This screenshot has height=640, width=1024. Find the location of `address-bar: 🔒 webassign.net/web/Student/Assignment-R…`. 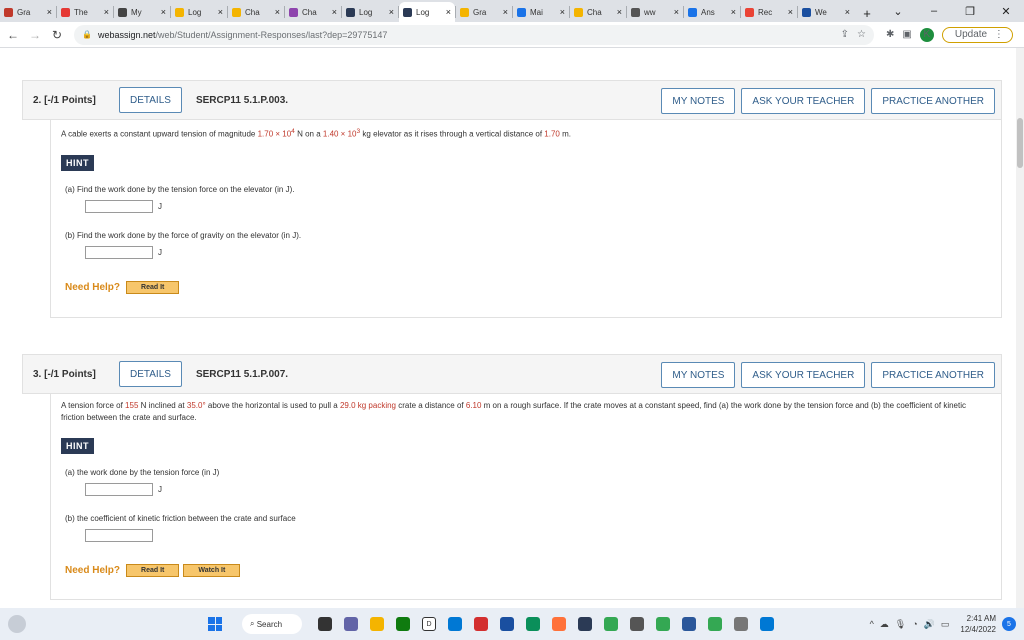

address-bar: 🔒 webassign.net/web/Student/Assignment-R… is located at coordinates (474, 34).